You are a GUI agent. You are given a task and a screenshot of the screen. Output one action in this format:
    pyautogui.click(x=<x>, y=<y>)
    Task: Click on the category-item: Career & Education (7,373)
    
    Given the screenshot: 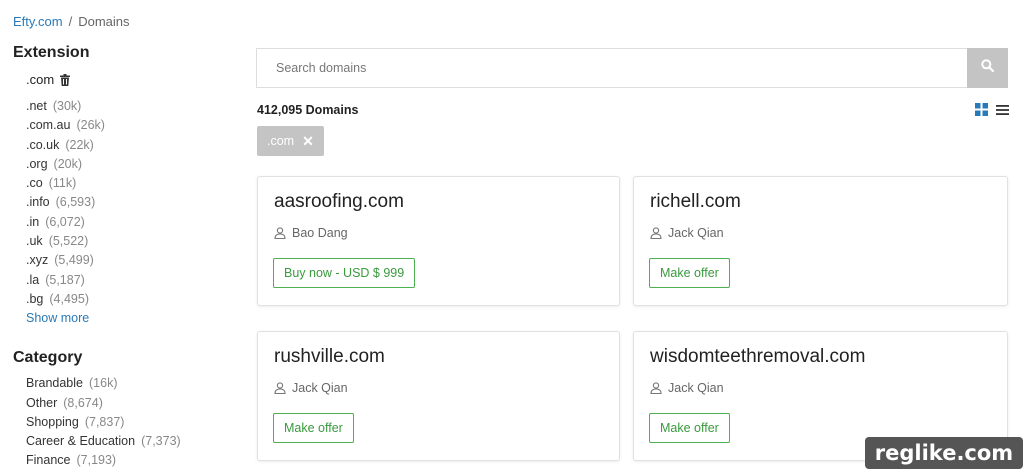 What is the action you would take?
    pyautogui.click(x=134, y=441)
    